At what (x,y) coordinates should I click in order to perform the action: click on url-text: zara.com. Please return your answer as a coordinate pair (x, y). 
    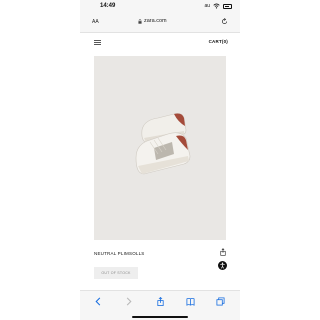
    Looking at the image, I should click on (155, 21).